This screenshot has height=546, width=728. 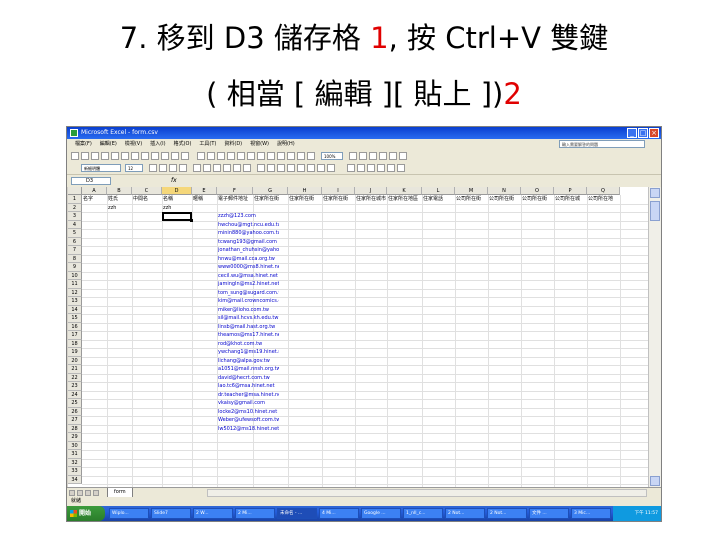 I want to click on row-header: 4, so click(x=75, y=224).